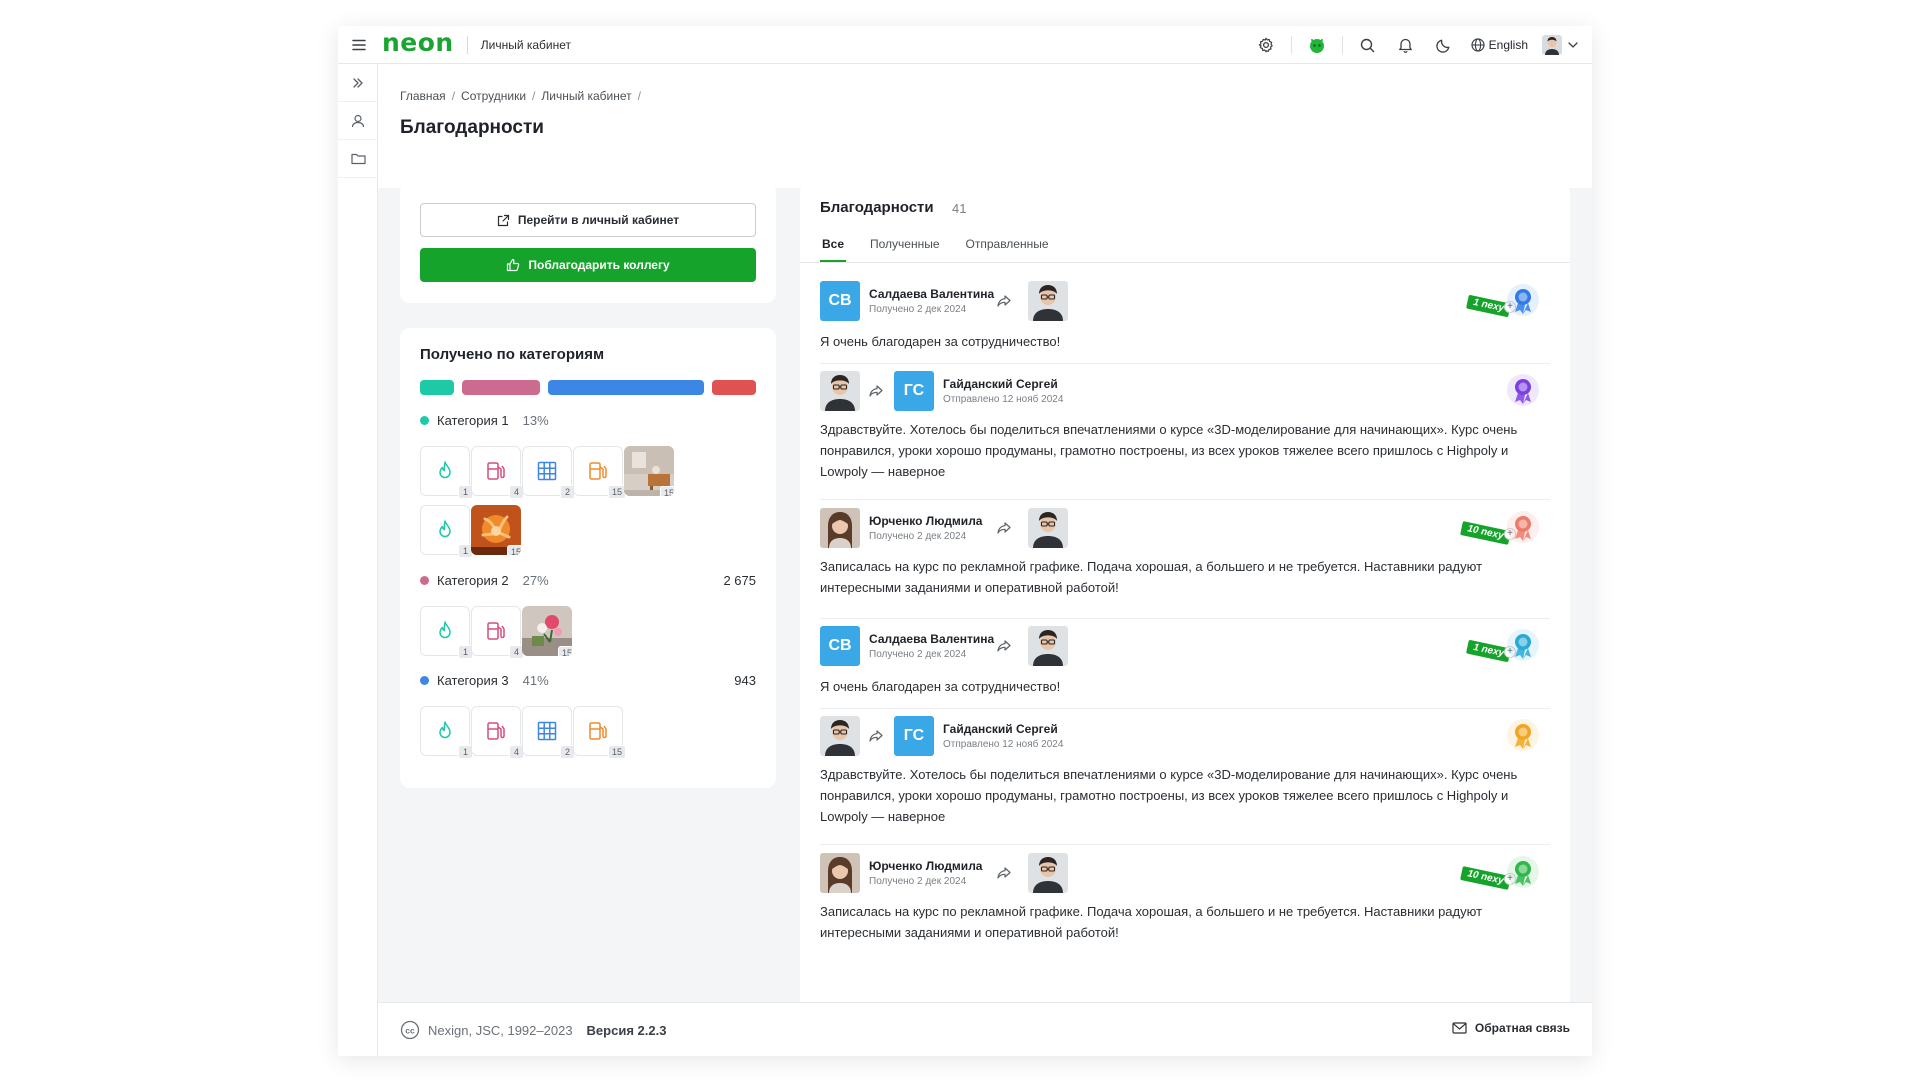  What do you see at coordinates (1502, 45) in the screenshot?
I see `language-switcher: English` at bounding box center [1502, 45].